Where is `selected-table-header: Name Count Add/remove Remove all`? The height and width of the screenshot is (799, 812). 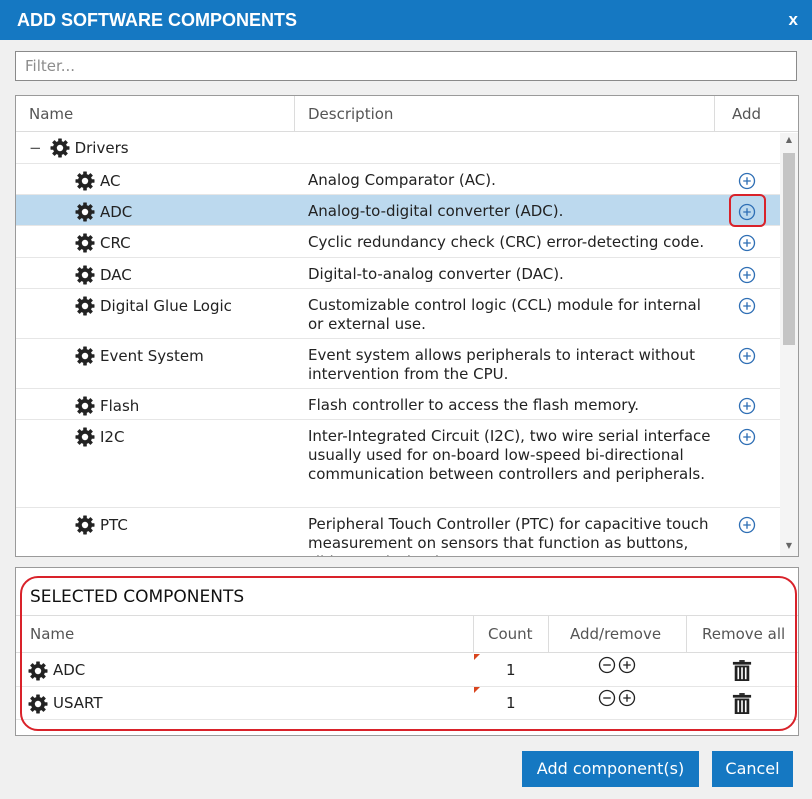 selected-table-header: Name Count Add/remove Remove all is located at coordinates (407, 634).